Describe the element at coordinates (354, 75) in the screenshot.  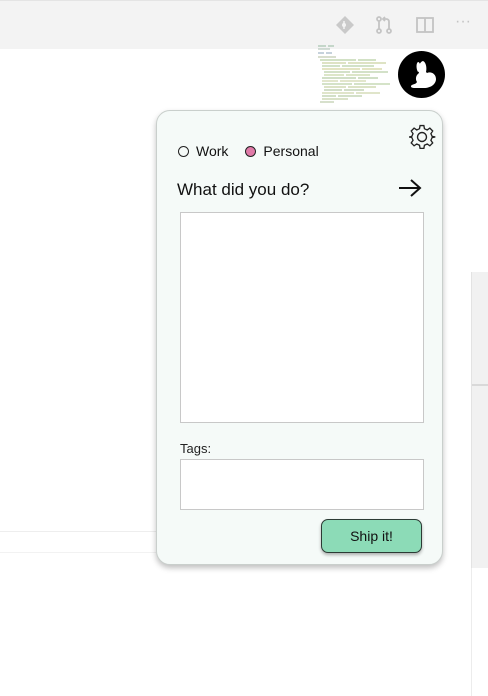
I see `code-minimap` at that location.